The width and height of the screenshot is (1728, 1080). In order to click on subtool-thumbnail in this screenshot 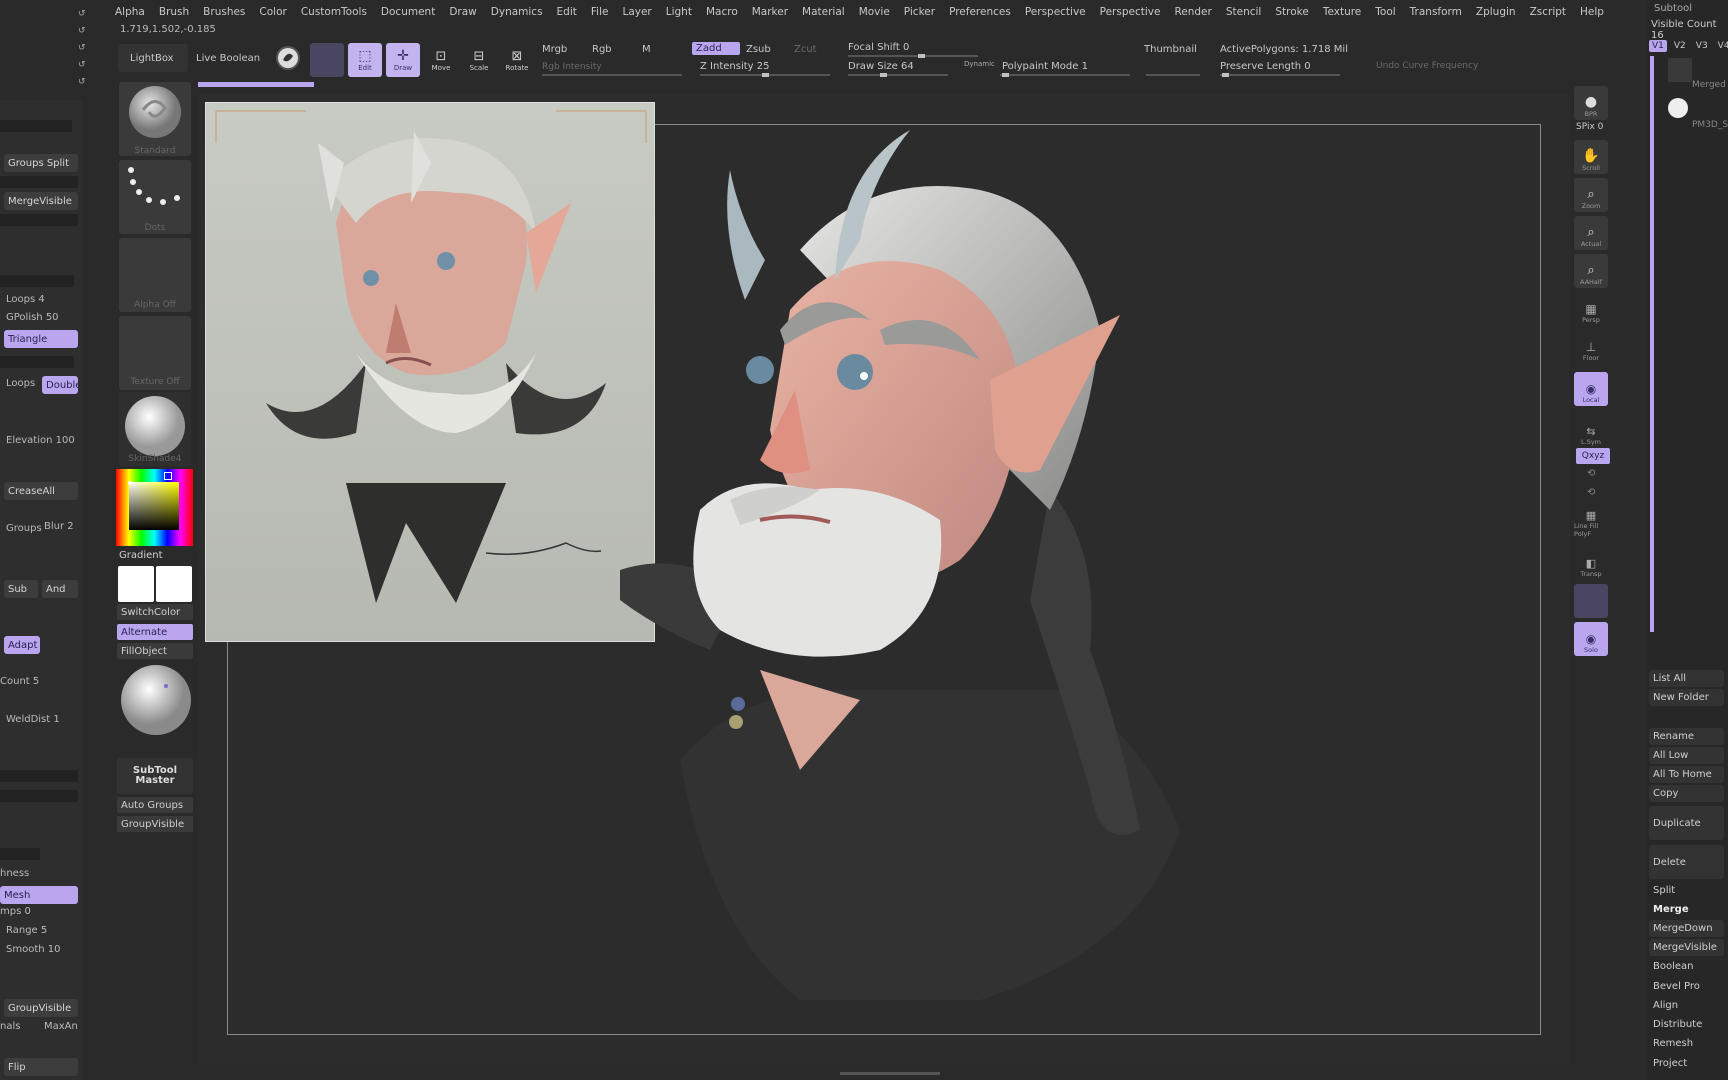, I will do `click(1680, 70)`.